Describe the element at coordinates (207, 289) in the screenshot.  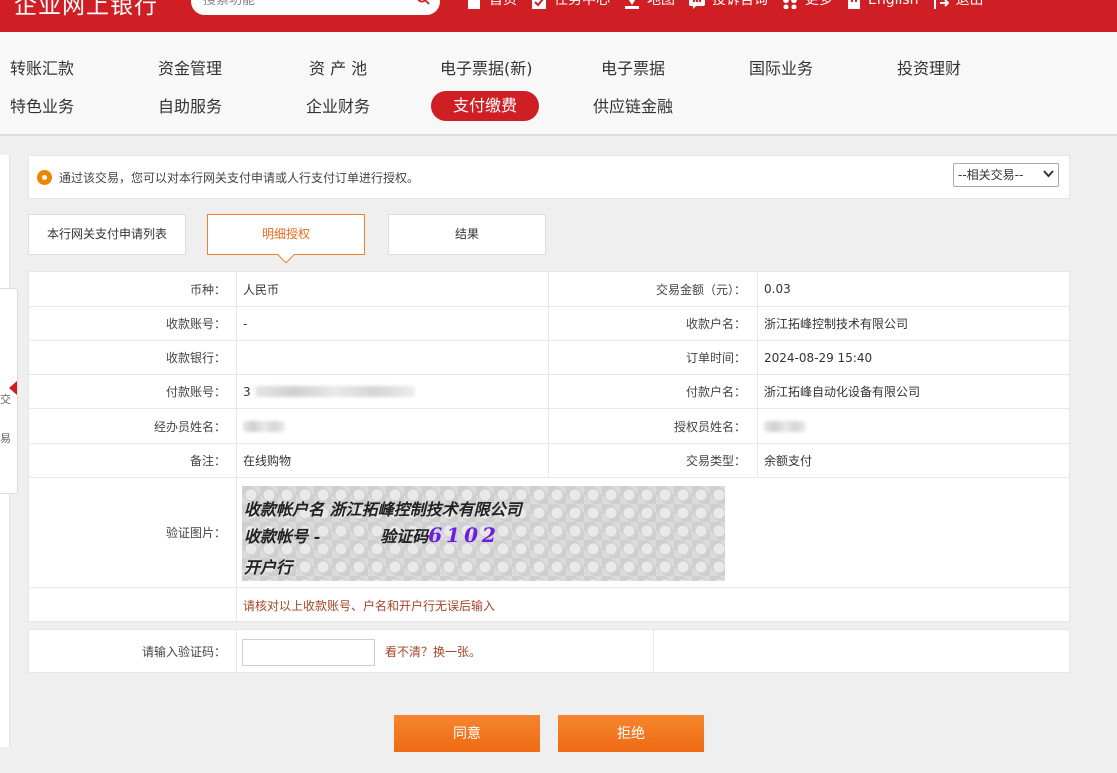
I see `currency-label: 币种：` at that location.